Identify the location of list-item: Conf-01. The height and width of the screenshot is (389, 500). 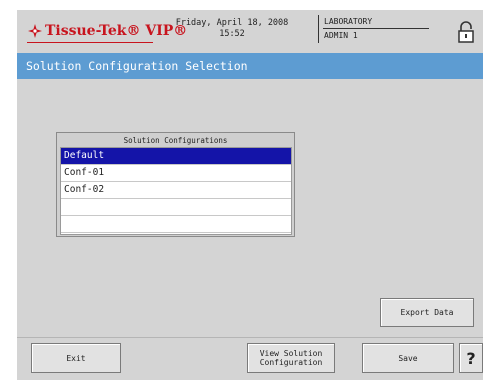
(176, 173).